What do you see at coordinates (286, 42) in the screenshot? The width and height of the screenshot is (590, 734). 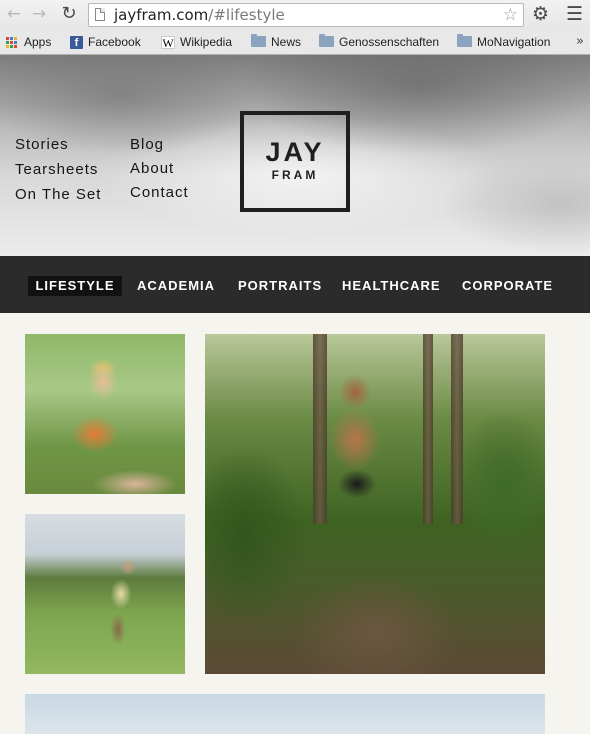 I see `bookmark-label: News` at bounding box center [286, 42].